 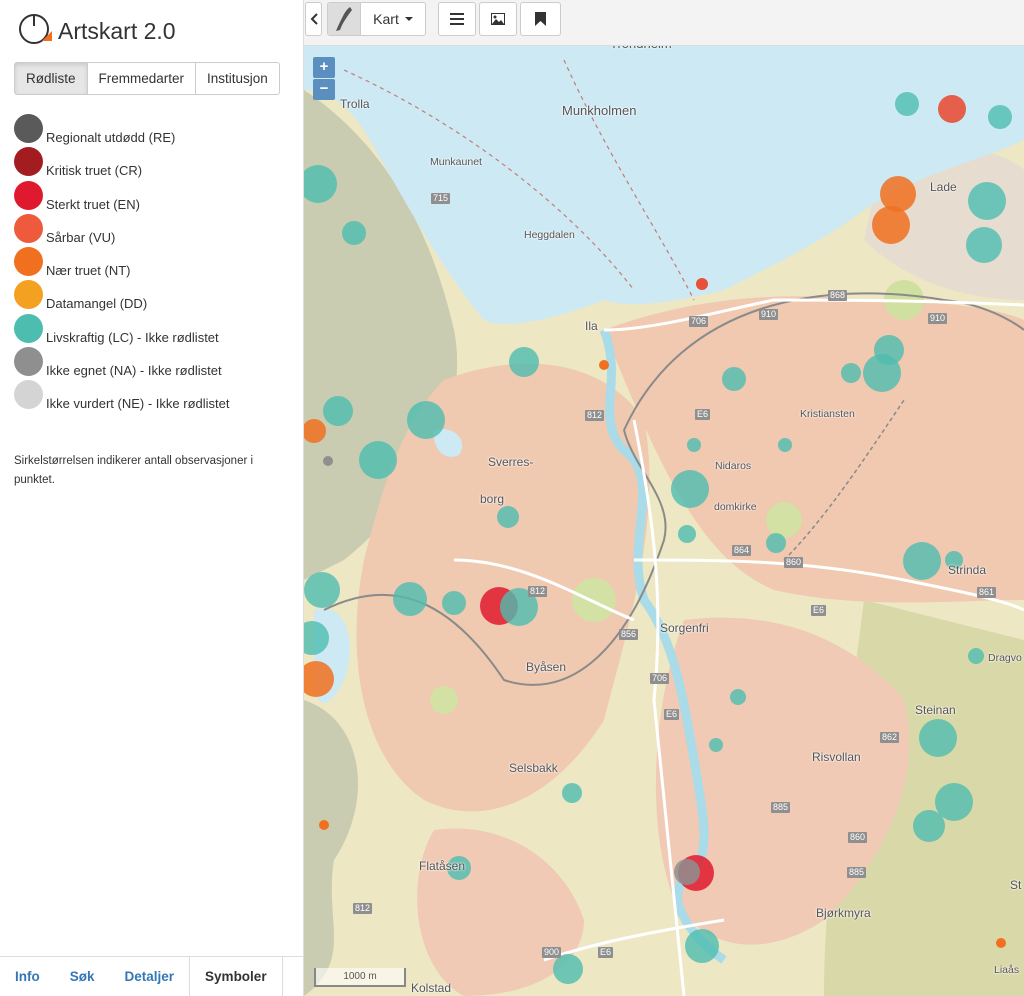 I want to click on category-tabs: Rødliste Fremmedarter Institusjon, so click(x=147, y=78).